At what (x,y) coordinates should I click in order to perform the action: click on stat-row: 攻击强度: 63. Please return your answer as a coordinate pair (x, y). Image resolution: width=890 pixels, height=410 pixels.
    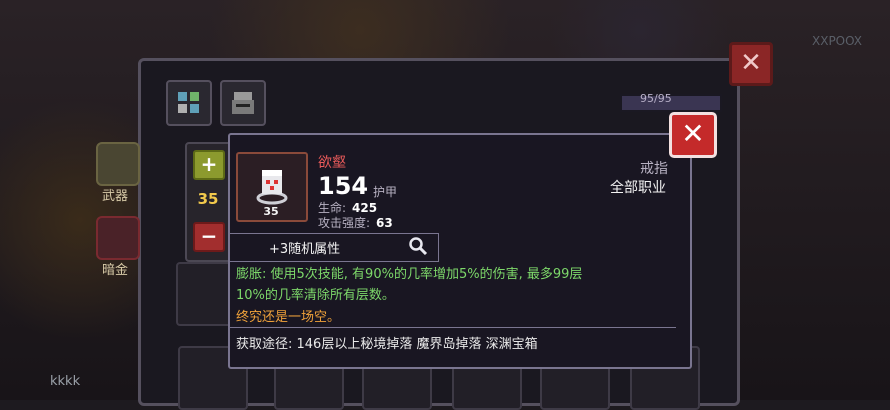
    Looking at the image, I should click on (355, 222).